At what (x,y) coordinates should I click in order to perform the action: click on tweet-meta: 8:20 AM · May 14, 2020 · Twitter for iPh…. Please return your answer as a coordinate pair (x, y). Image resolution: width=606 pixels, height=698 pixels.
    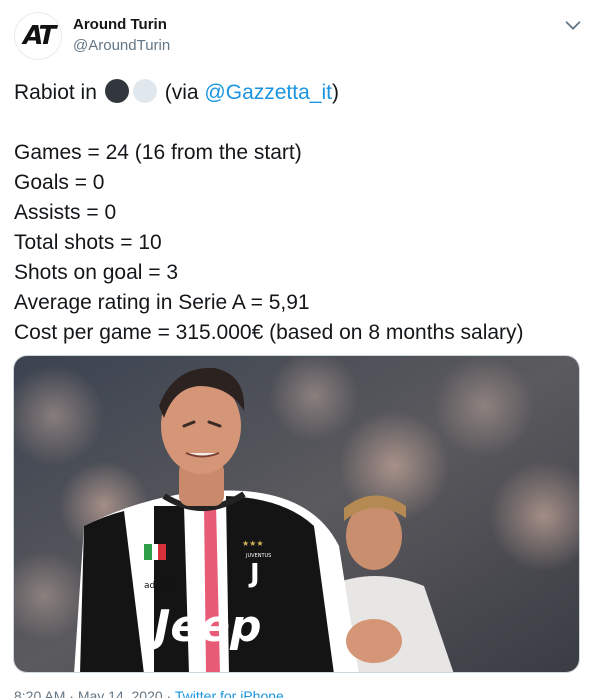
    Looking at the image, I should click on (149, 693).